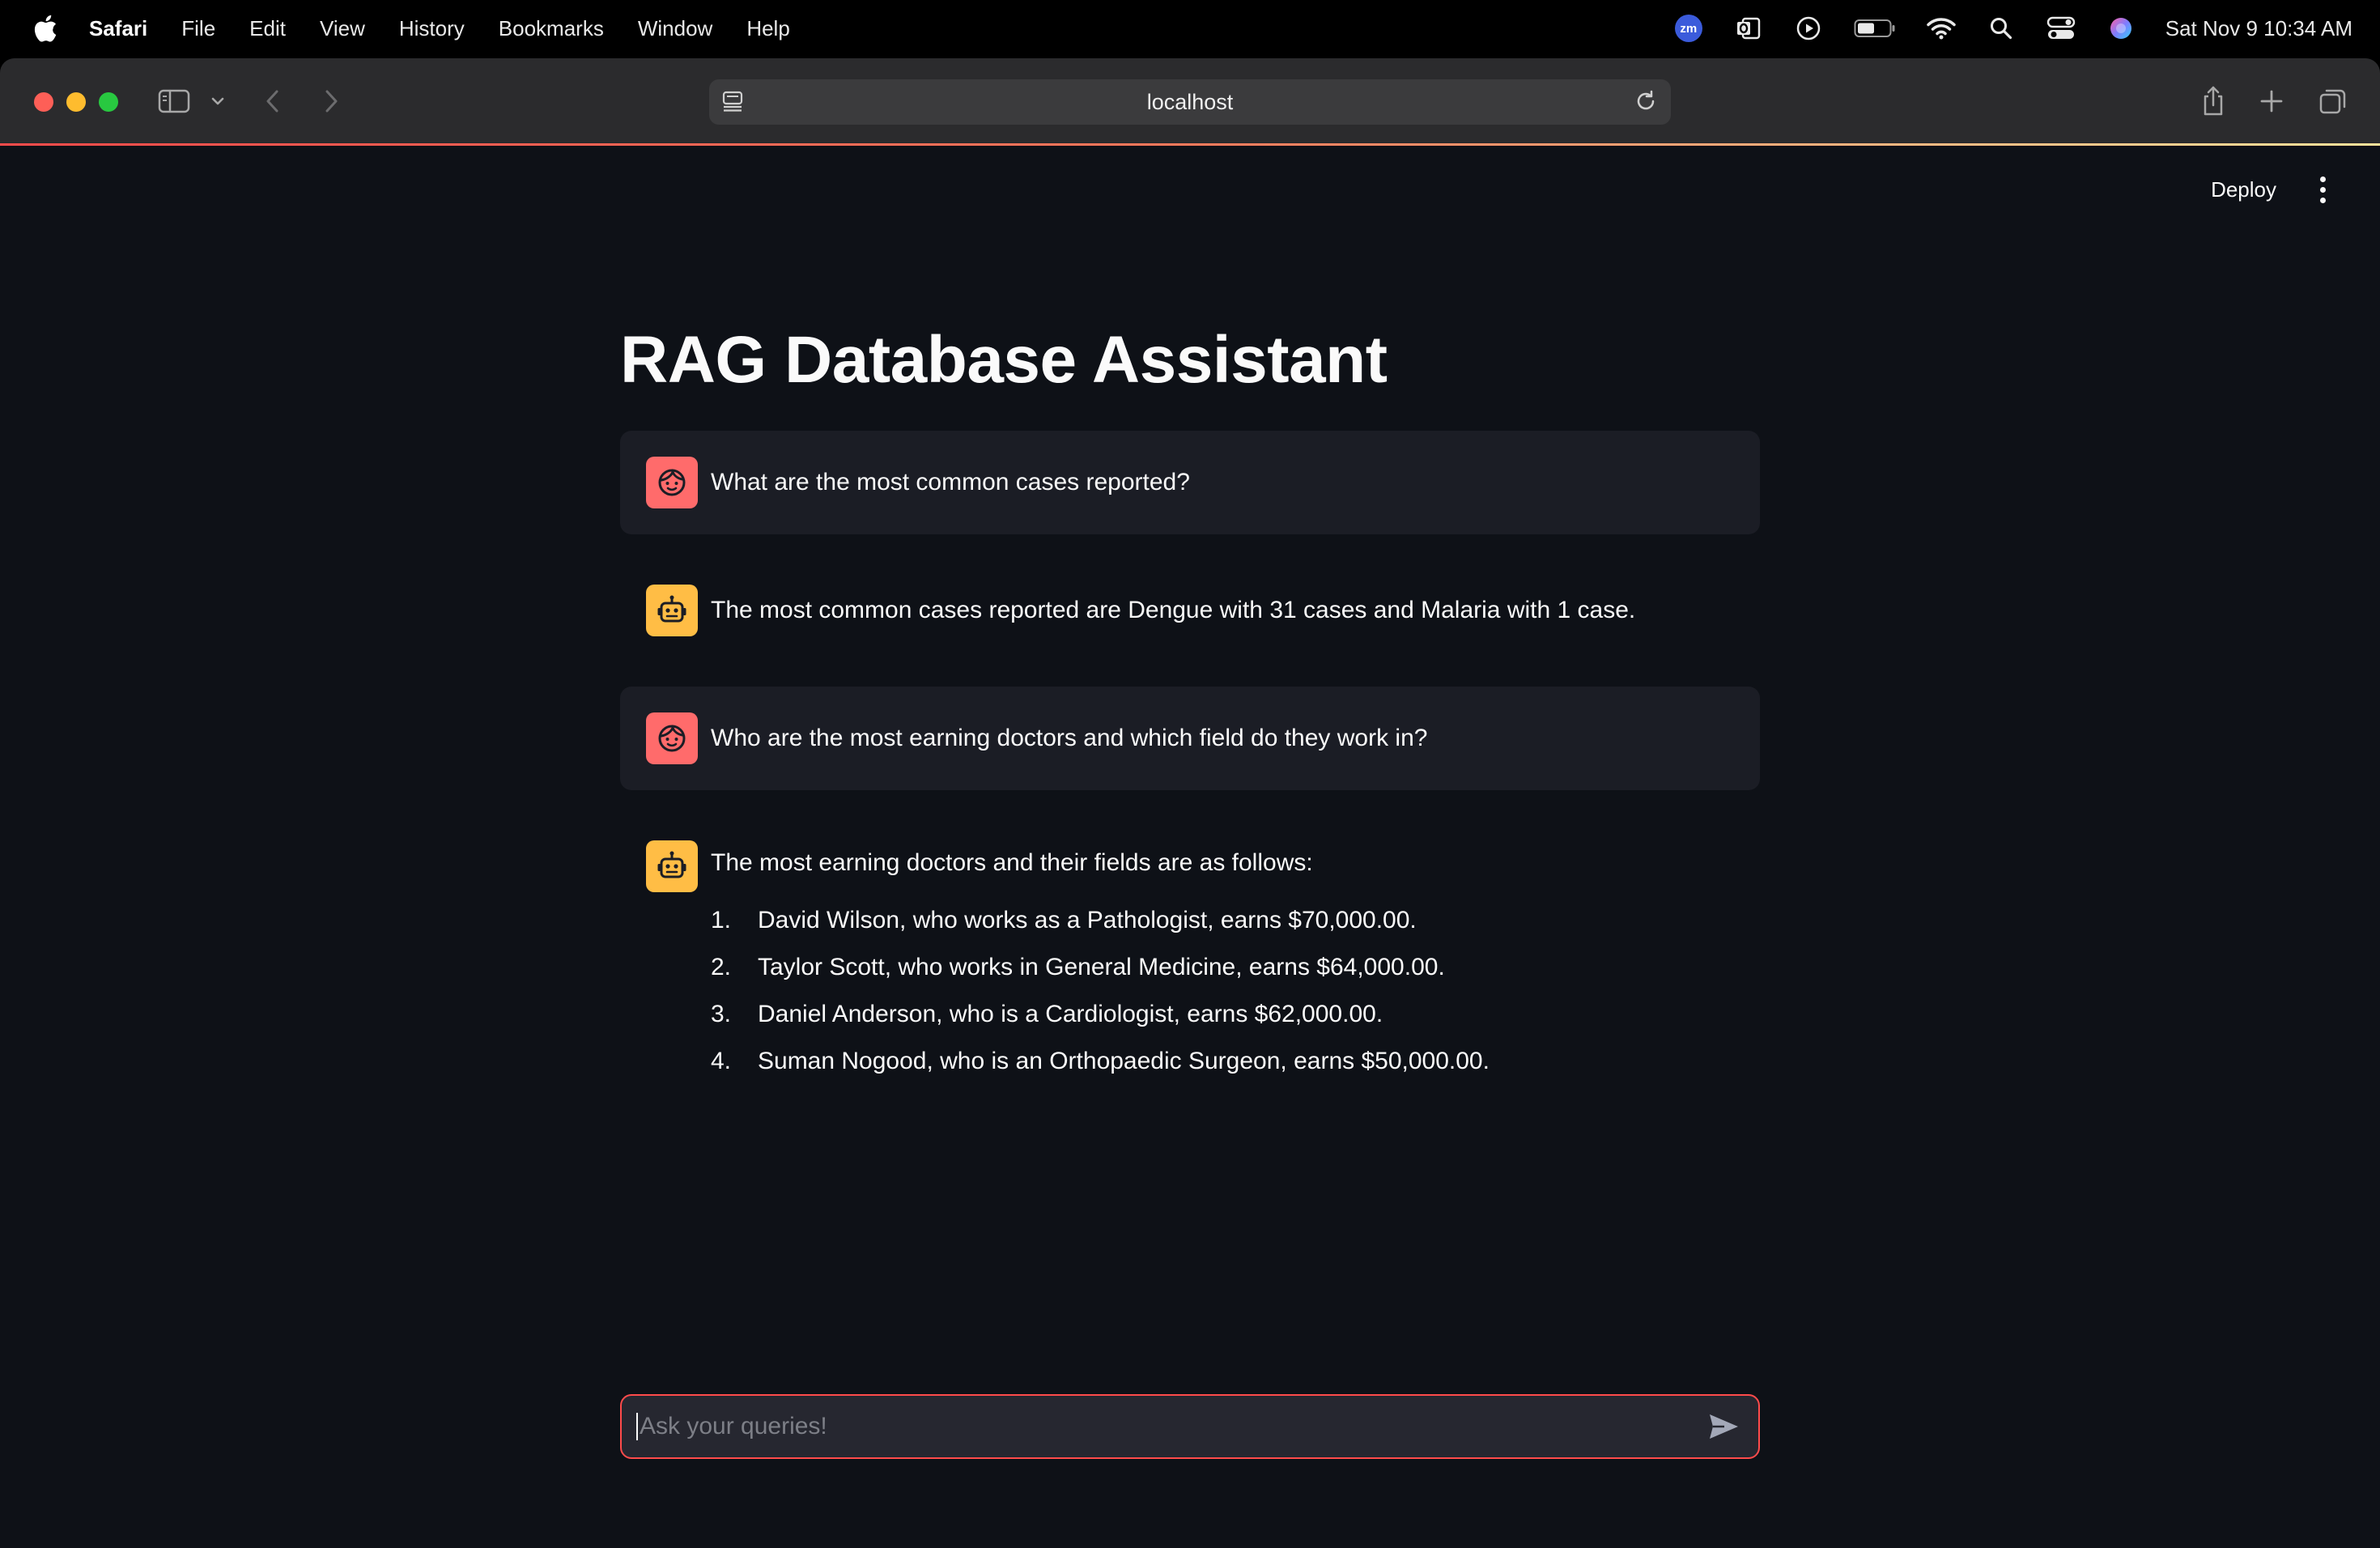 The height and width of the screenshot is (1548, 2380). I want to click on chat-input, so click(1171, 1426).